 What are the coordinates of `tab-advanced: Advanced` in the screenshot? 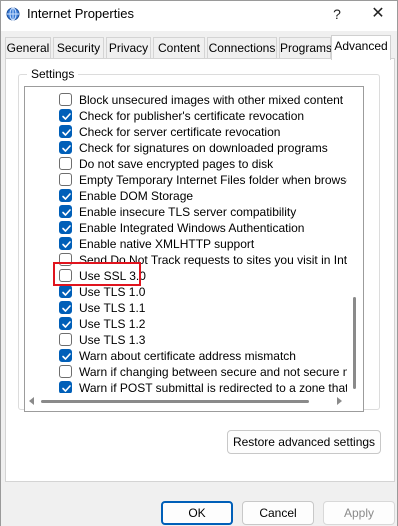 It's located at (361, 47).